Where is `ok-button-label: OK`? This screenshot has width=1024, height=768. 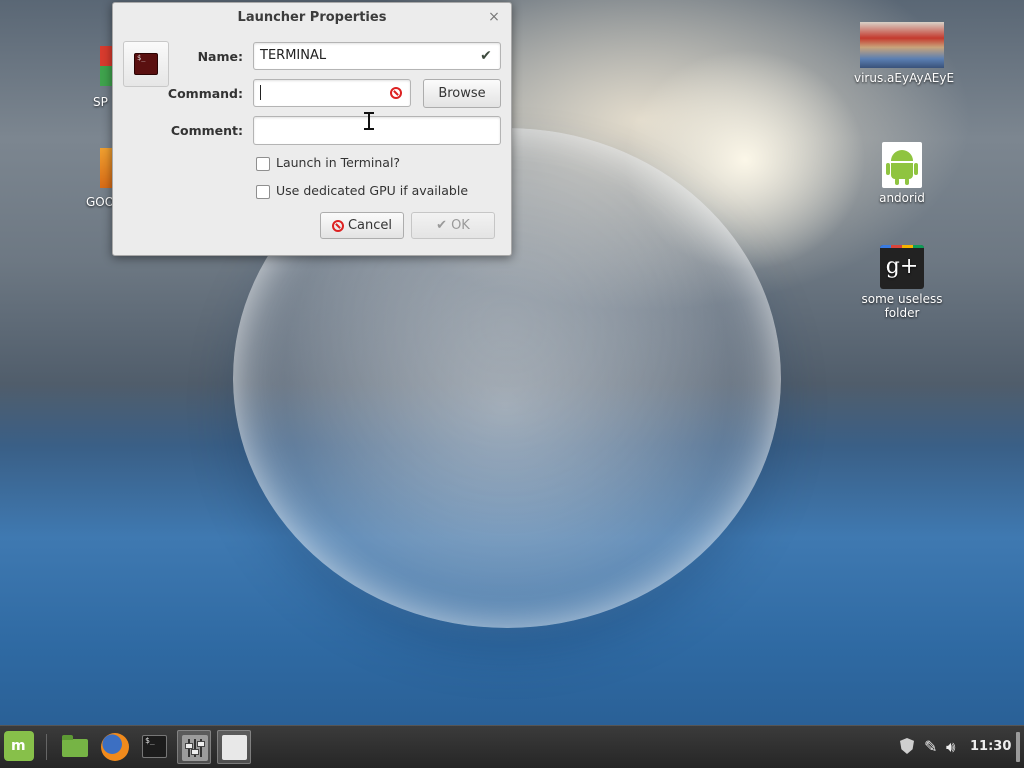
ok-button-label: OK is located at coordinates (460, 225).